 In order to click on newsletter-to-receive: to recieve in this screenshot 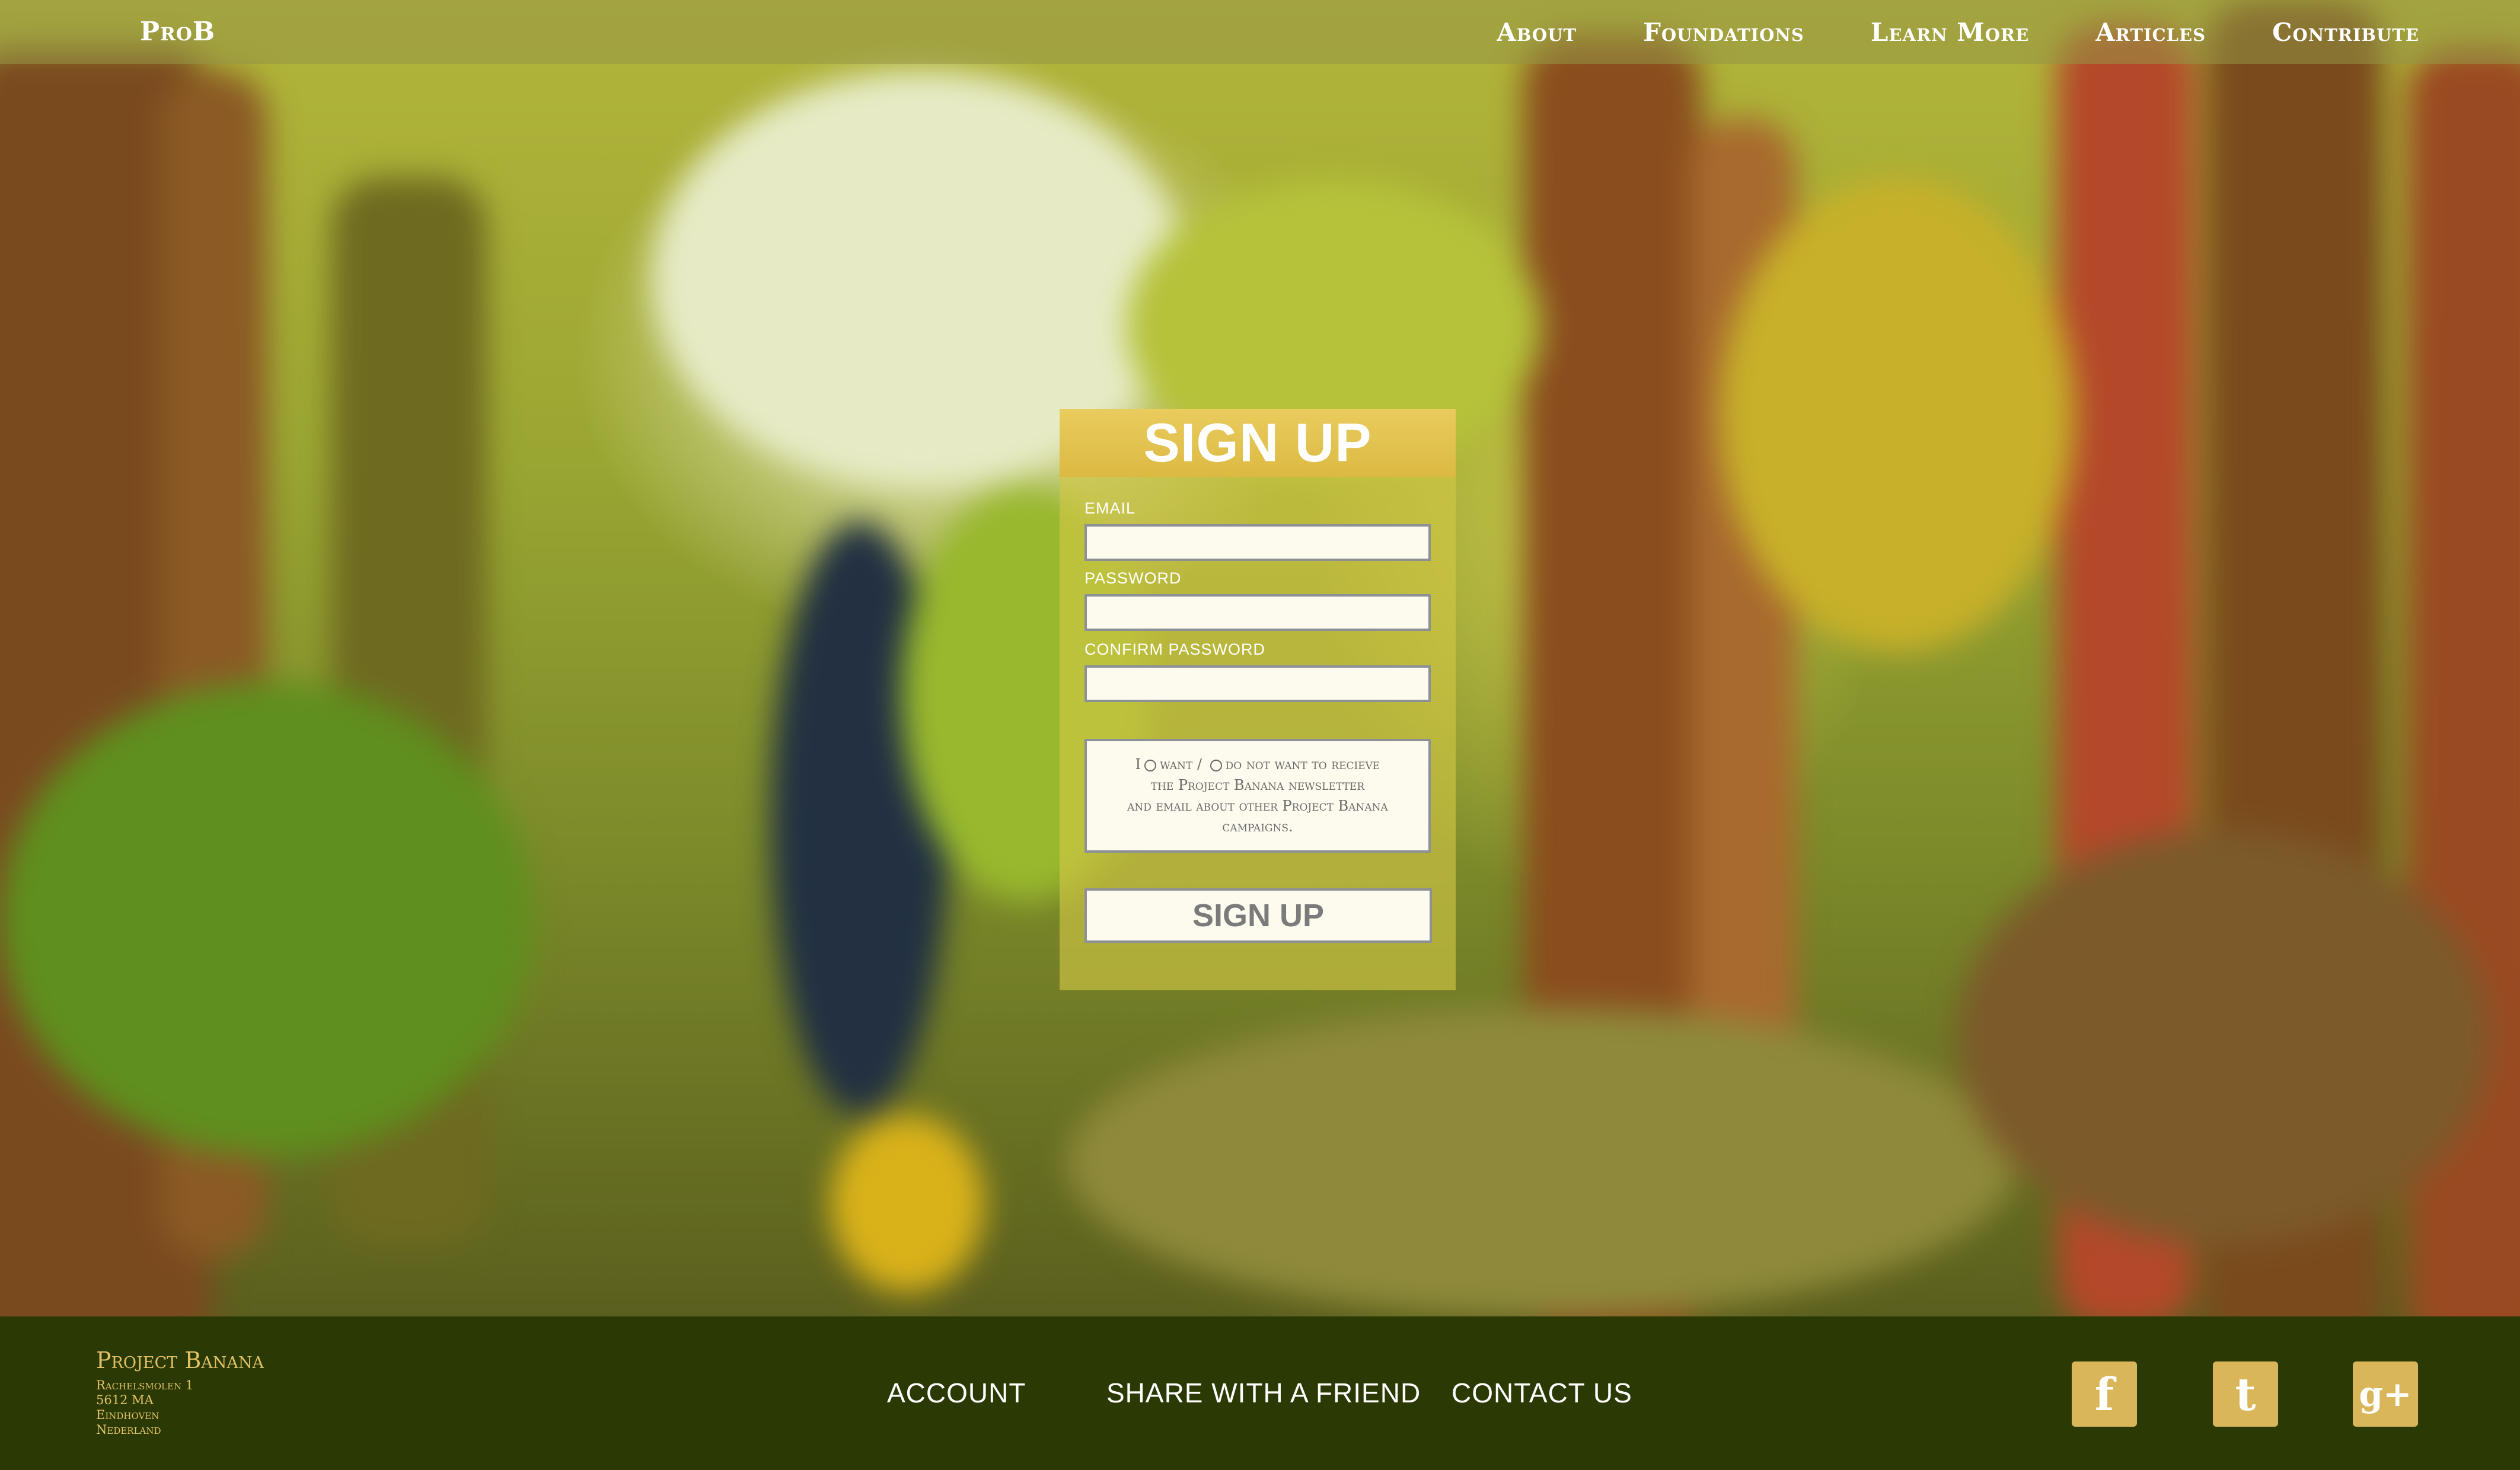, I will do `click(1346, 764)`.